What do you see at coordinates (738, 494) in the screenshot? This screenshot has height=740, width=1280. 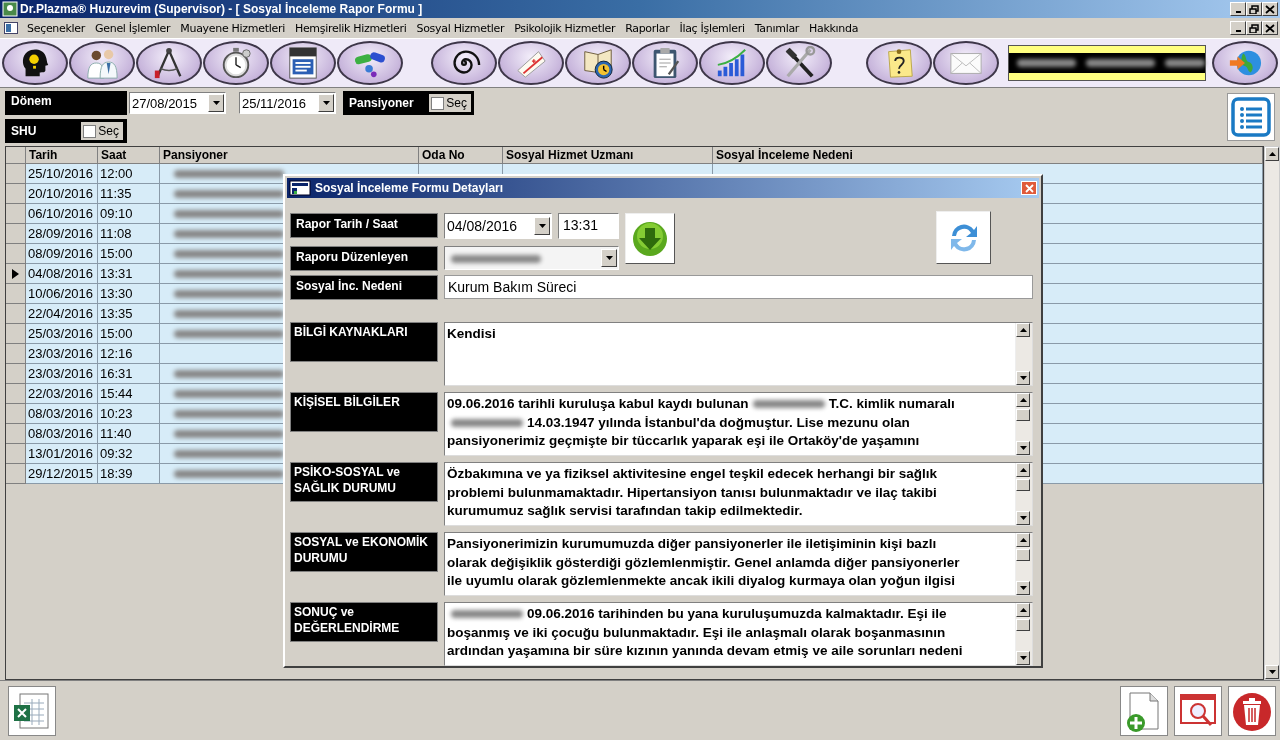 I see `memo-field: Özbakımına ve ya fiziksel aktivitesine engel teşkil edecek herhangi bir sağlık problemi bulunmamaktadır. Hipertansiyon tanısı bulunmaktadır ve ilaç takibi kurumumuz sağlık servisi tarafından takip edilmektedir.` at bounding box center [738, 494].